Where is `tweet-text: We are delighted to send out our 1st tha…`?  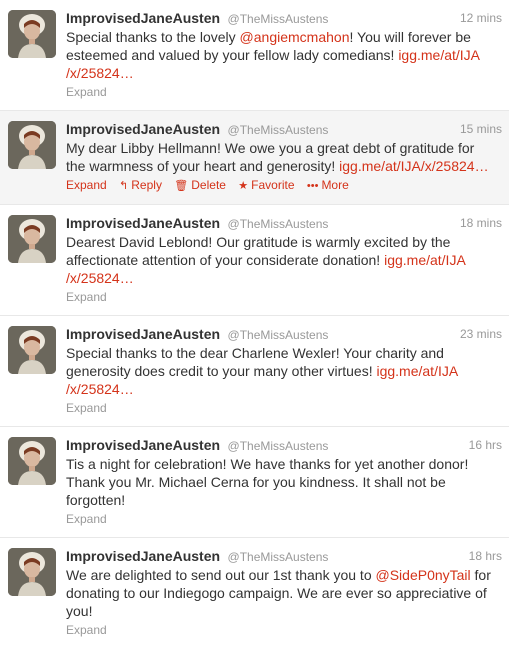 tweet-text: We are delighted to send out our 1st tha… is located at coordinates (284, 593).